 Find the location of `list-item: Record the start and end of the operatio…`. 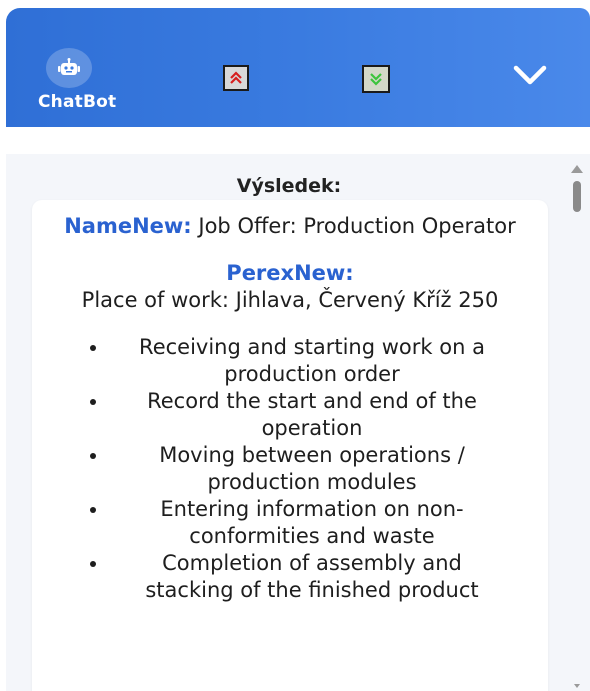

list-item: Record the start and end of the operatio… is located at coordinates (290, 415).